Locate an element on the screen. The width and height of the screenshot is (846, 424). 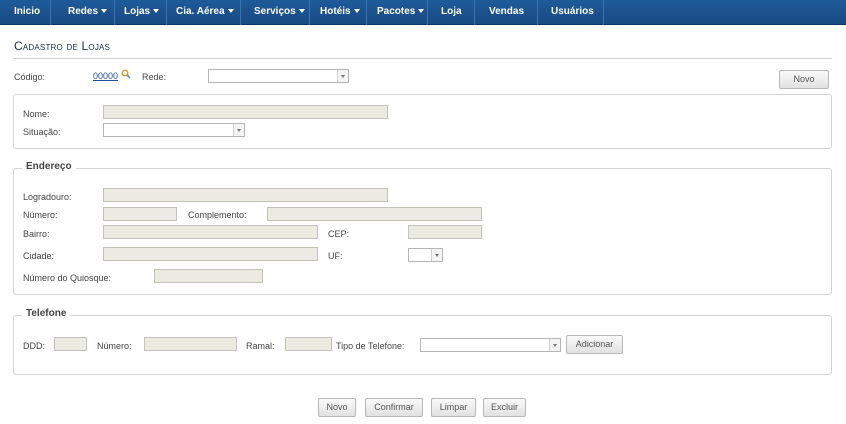
endereco-legend: Endereço is located at coordinates (49, 166).